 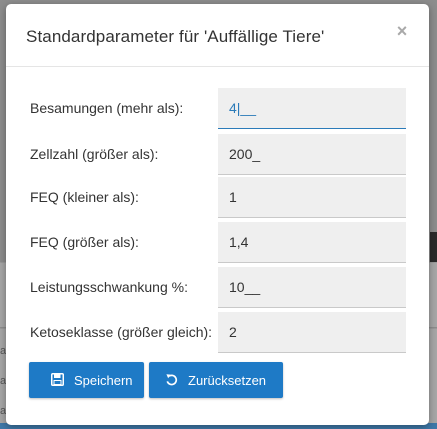 I want to click on input-value: 1, so click(x=233, y=197).